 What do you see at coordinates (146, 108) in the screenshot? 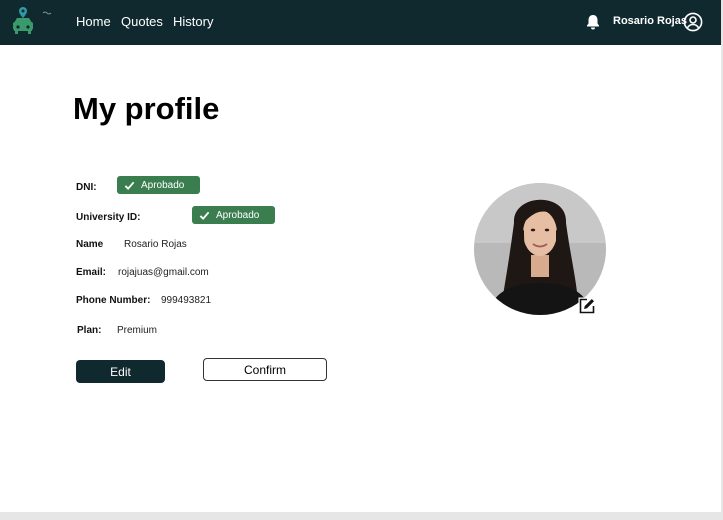
I see `page-title: My profile` at bounding box center [146, 108].